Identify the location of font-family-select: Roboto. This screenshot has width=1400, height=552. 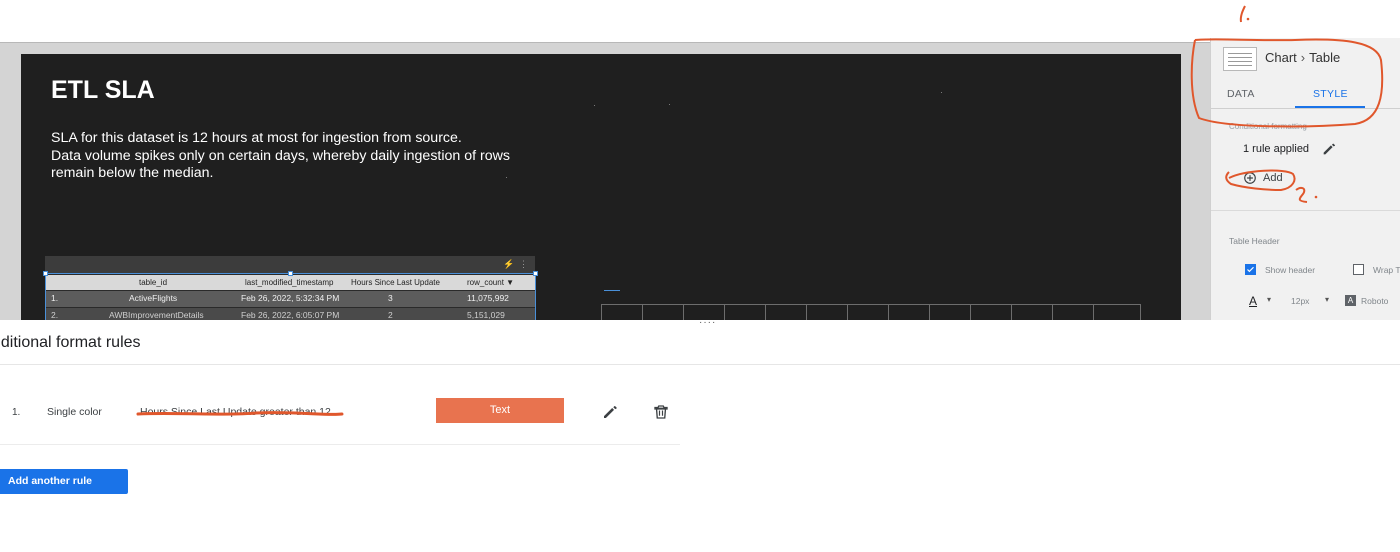
(1374, 301).